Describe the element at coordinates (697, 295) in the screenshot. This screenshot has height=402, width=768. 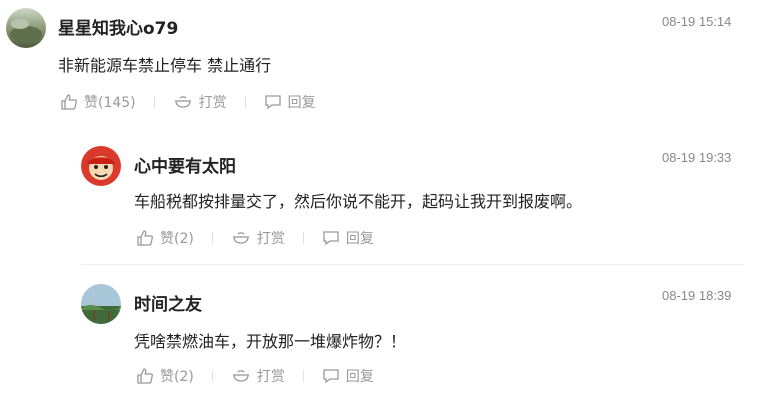
I see `timestamp: 08-19 18:39` at that location.